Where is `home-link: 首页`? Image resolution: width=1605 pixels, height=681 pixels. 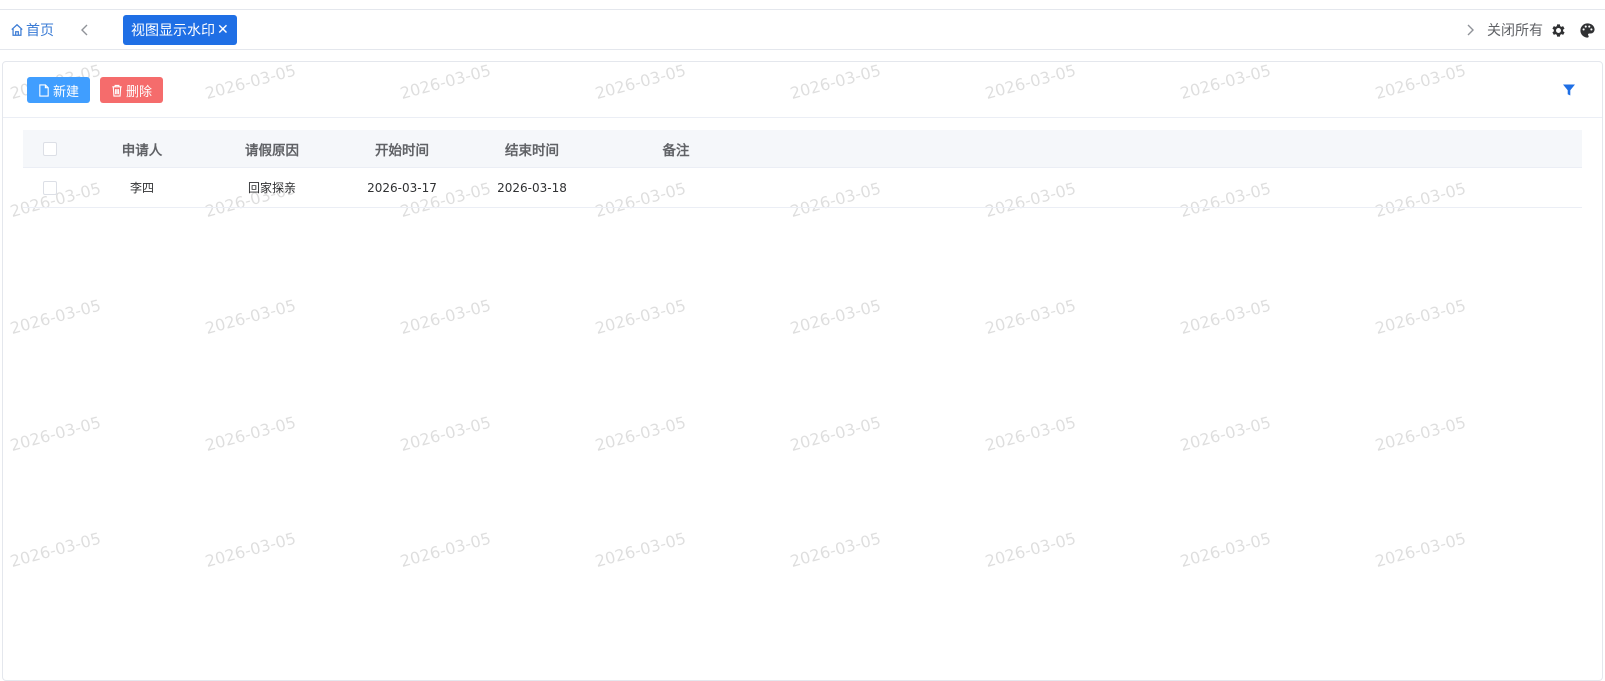 home-link: 首页 is located at coordinates (32, 30).